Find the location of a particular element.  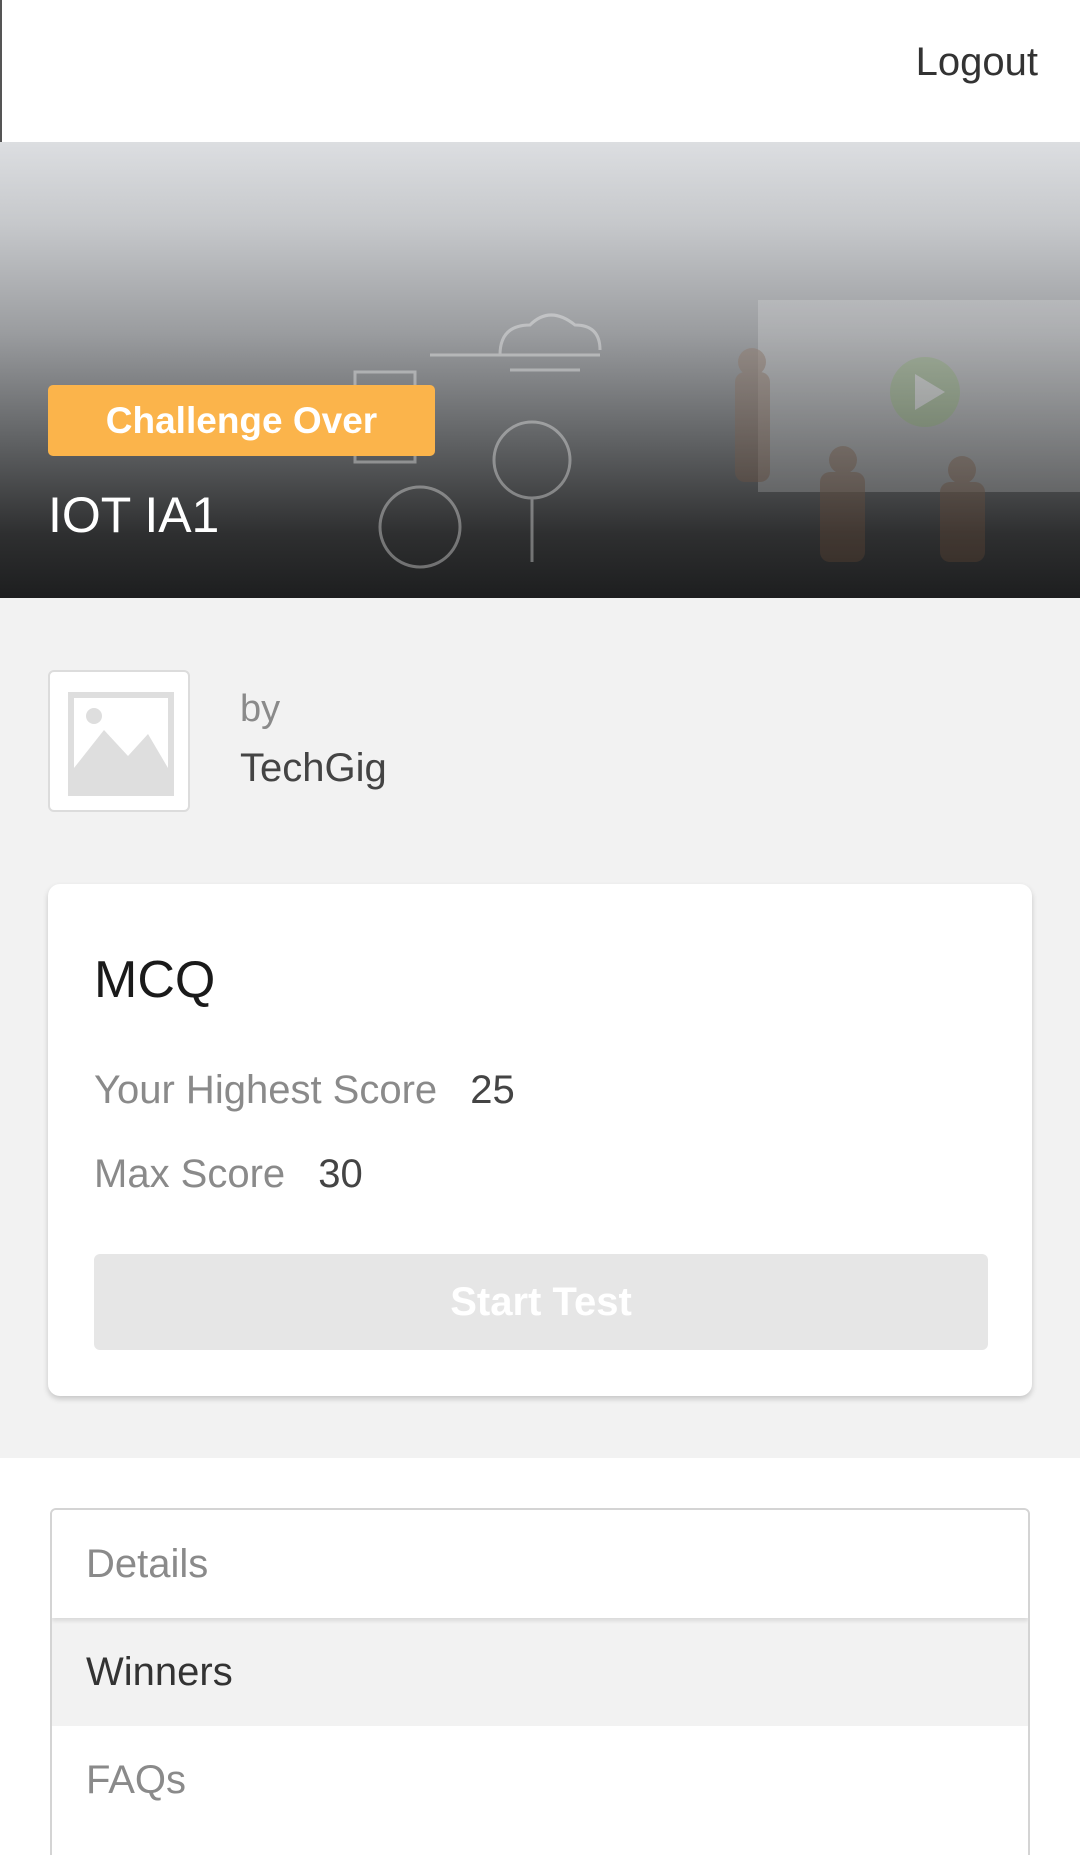

top-bar: Logout is located at coordinates (540, 71).